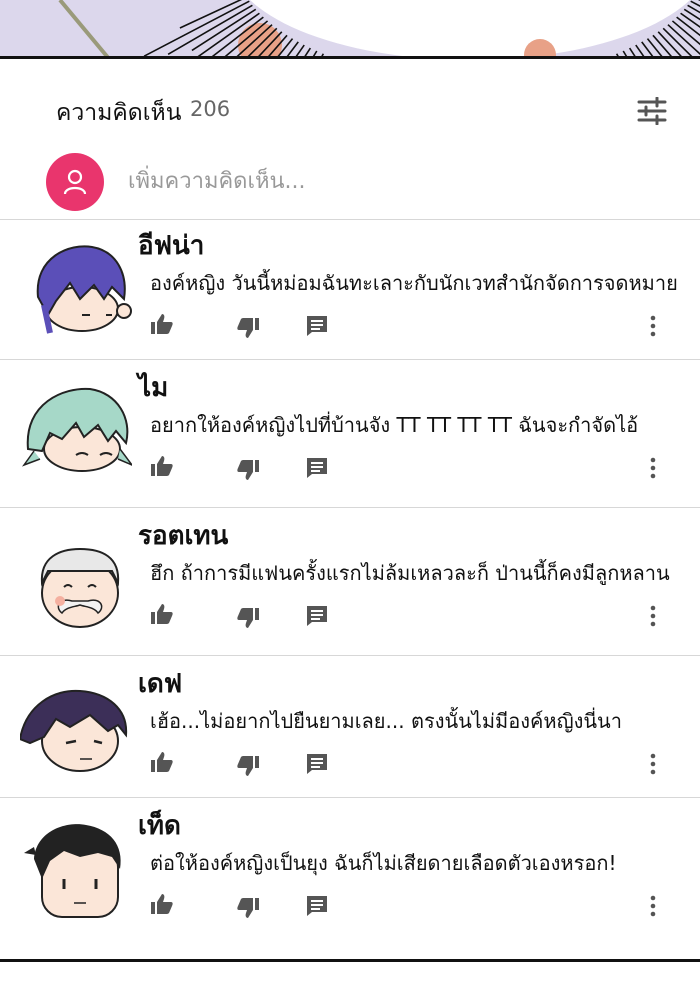 The image size is (700, 1000). I want to click on comment-author: ไม, so click(153, 388).